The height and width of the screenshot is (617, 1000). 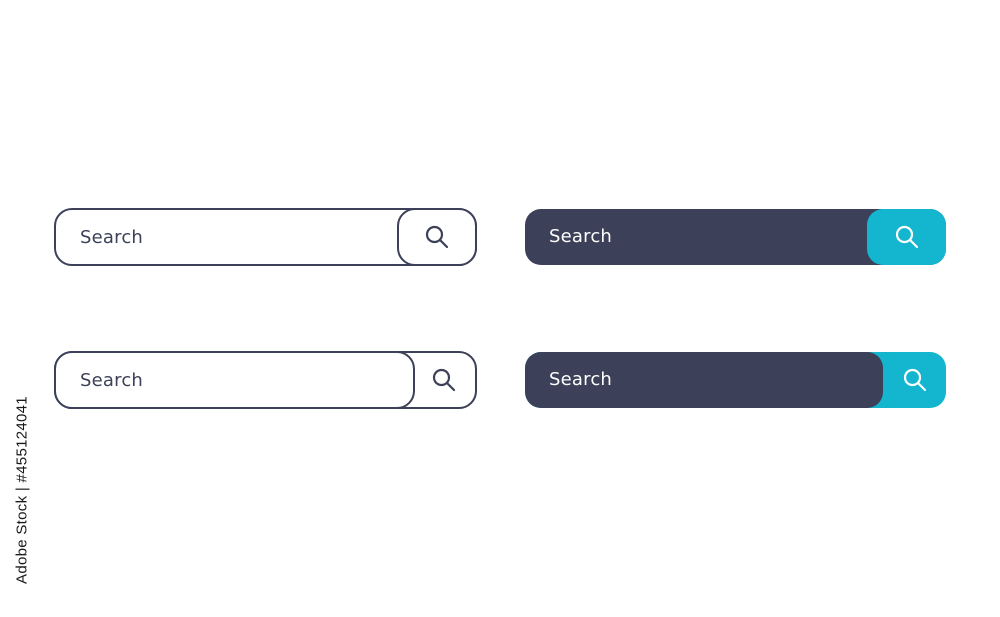 I want to click on search-bar-outline-1: Search, so click(x=265, y=237).